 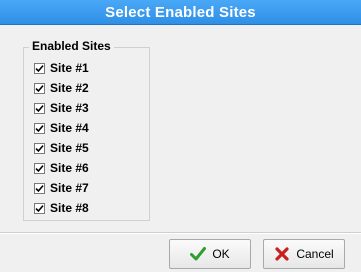 I want to click on check-icon, so click(x=198, y=254).